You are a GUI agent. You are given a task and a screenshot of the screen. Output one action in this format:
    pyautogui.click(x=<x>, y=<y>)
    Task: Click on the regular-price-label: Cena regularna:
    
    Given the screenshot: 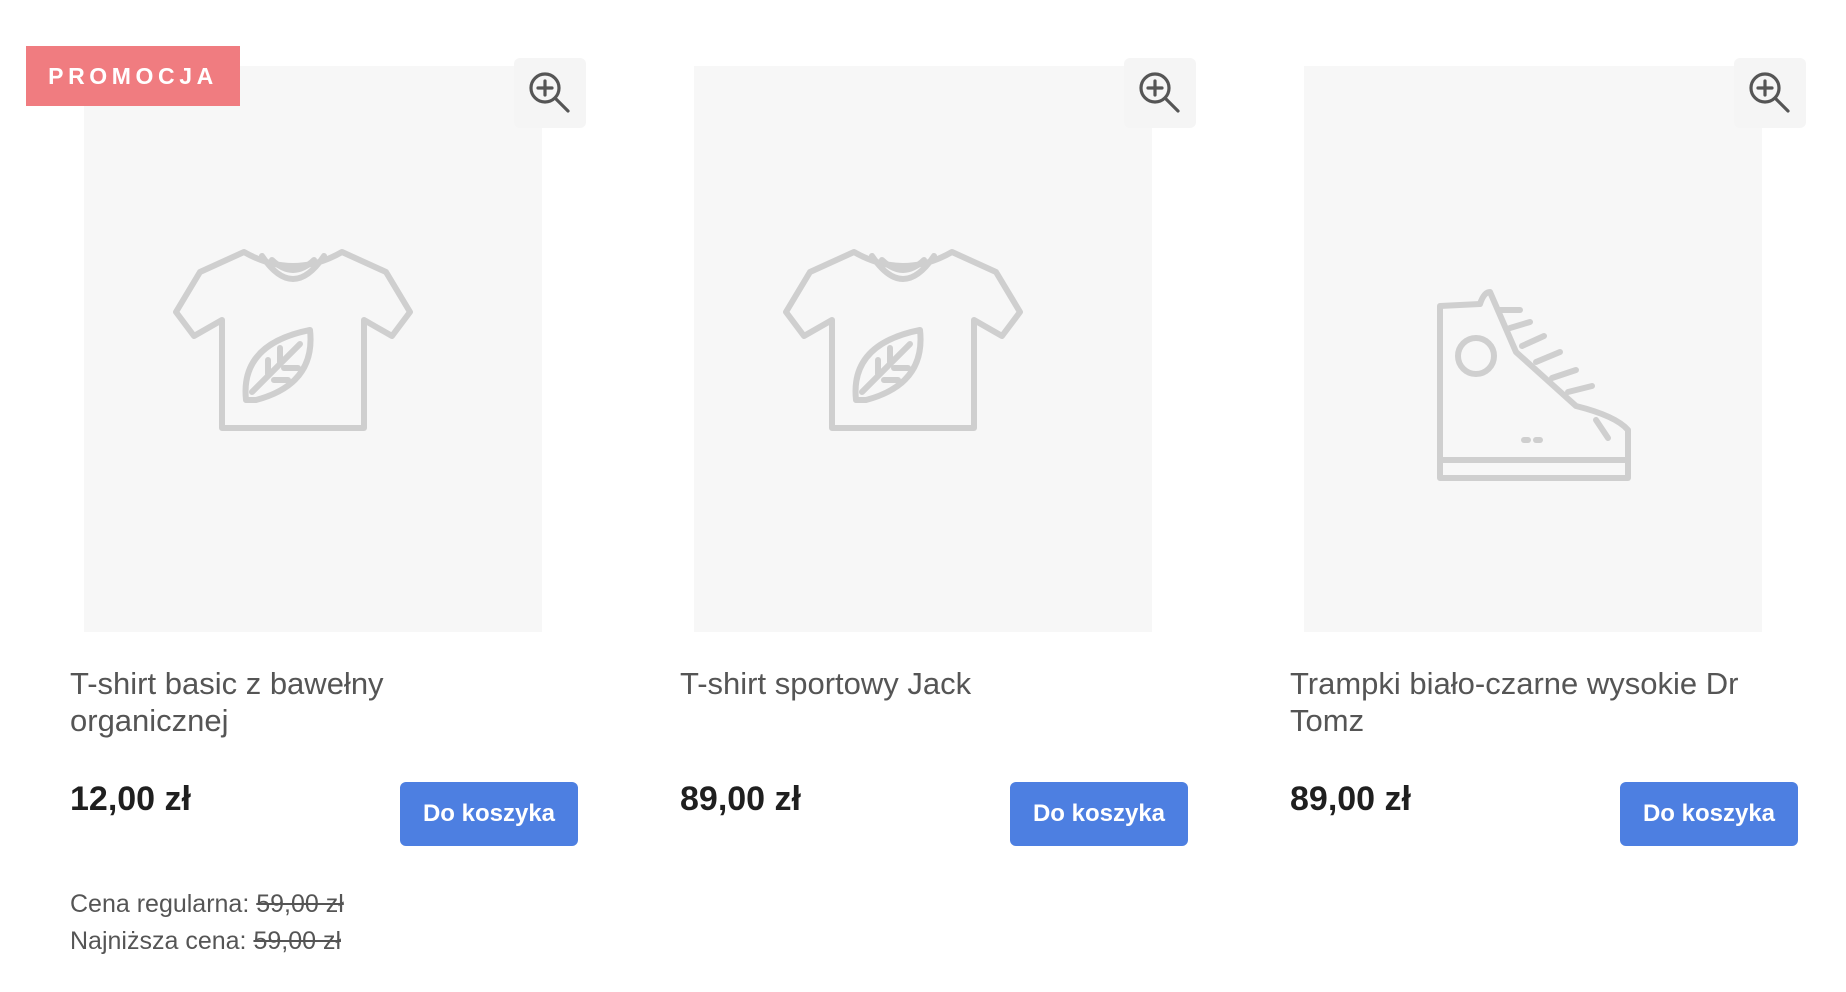 What is the action you would take?
    pyautogui.click(x=160, y=904)
    